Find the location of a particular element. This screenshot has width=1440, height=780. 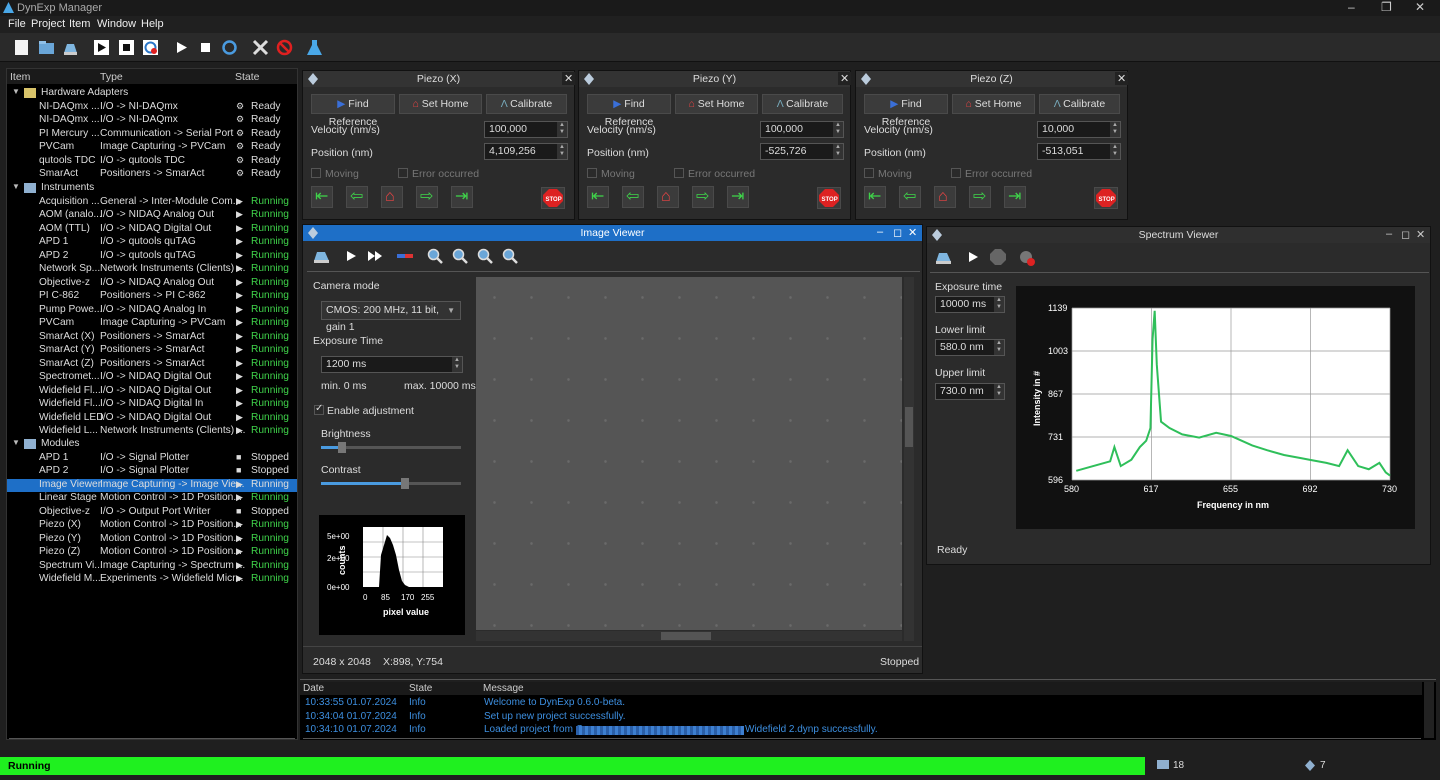

position-input: -513,051 ▲ ▼ is located at coordinates (1079, 151).